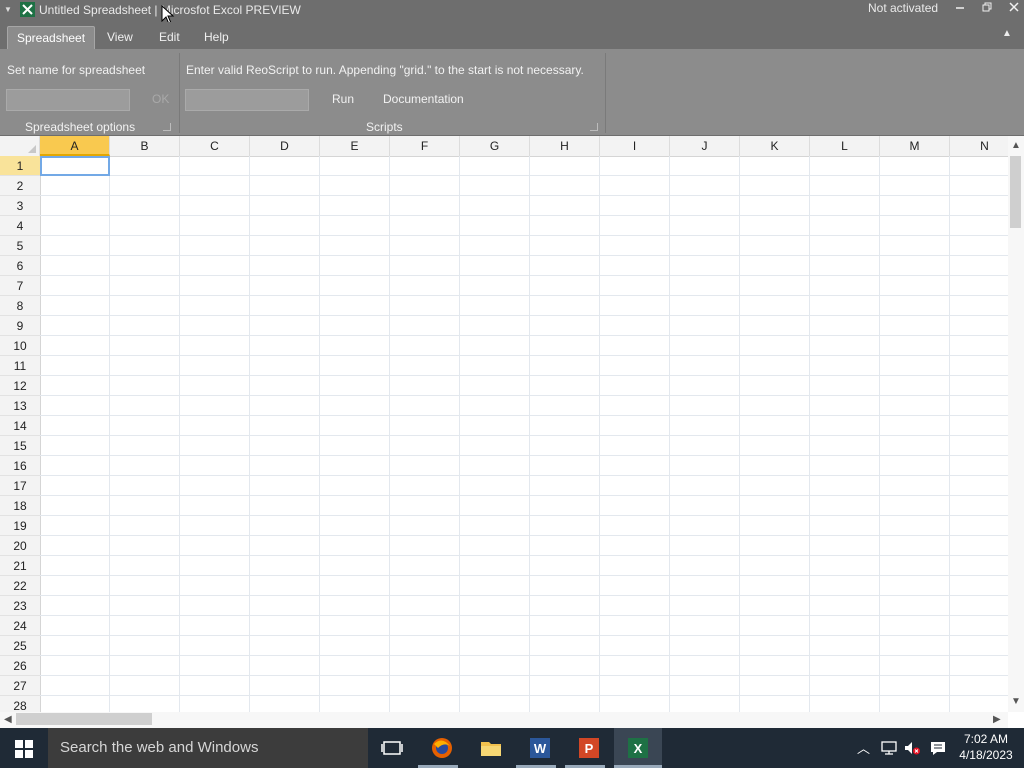 This screenshot has height=768, width=1024. What do you see at coordinates (20, 346) in the screenshot?
I see `row-header-10: 10` at bounding box center [20, 346].